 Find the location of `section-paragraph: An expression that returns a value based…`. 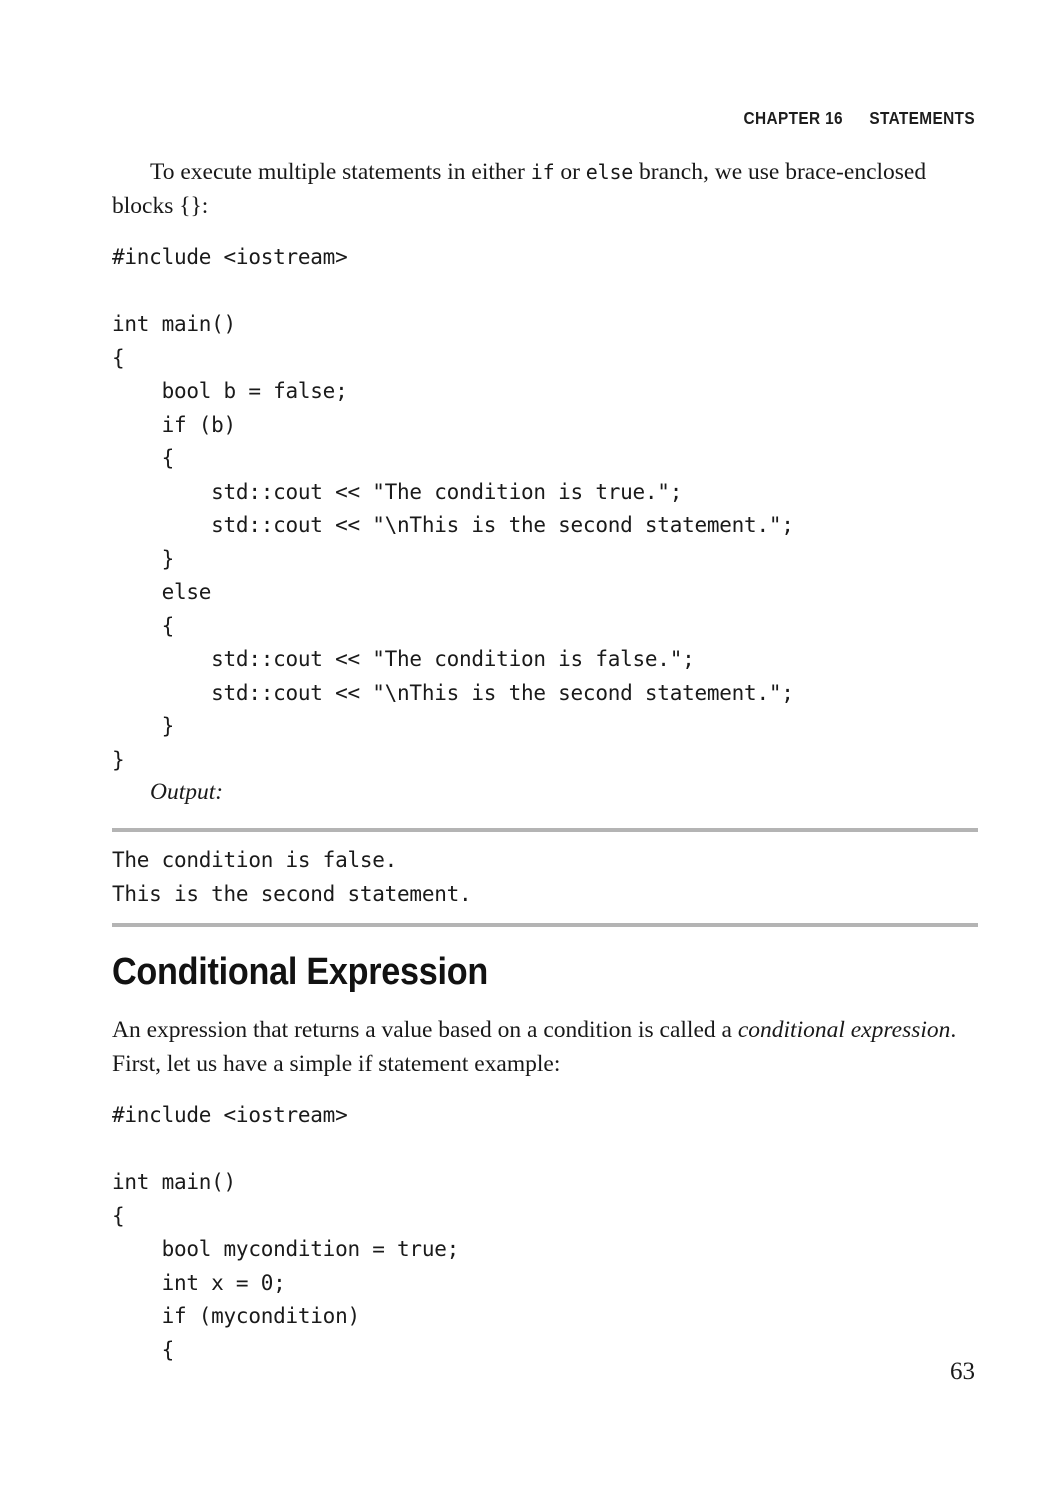

section-paragraph: An expression that returns a value based… is located at coordinates (545, 1047).